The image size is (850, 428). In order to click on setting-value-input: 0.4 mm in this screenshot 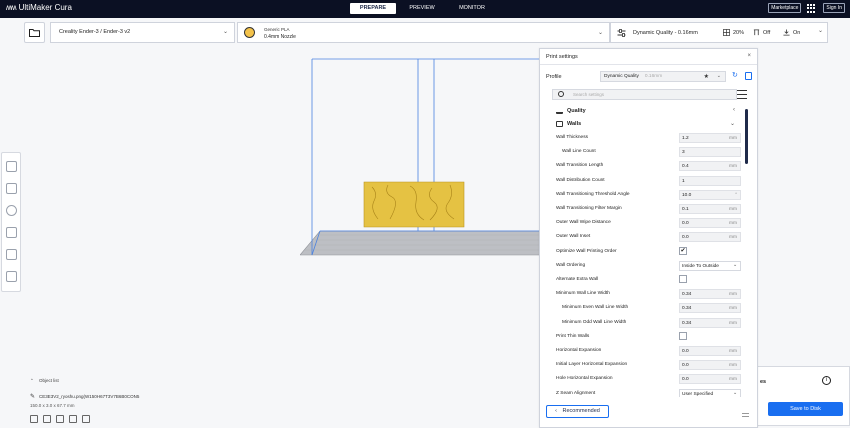, I will do `click(710, 166)`.